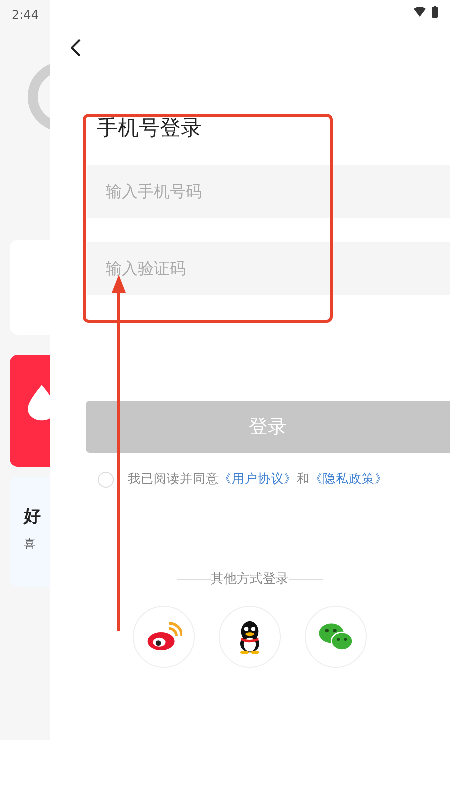  I want to click on card-title: 好, so click(33, 517).